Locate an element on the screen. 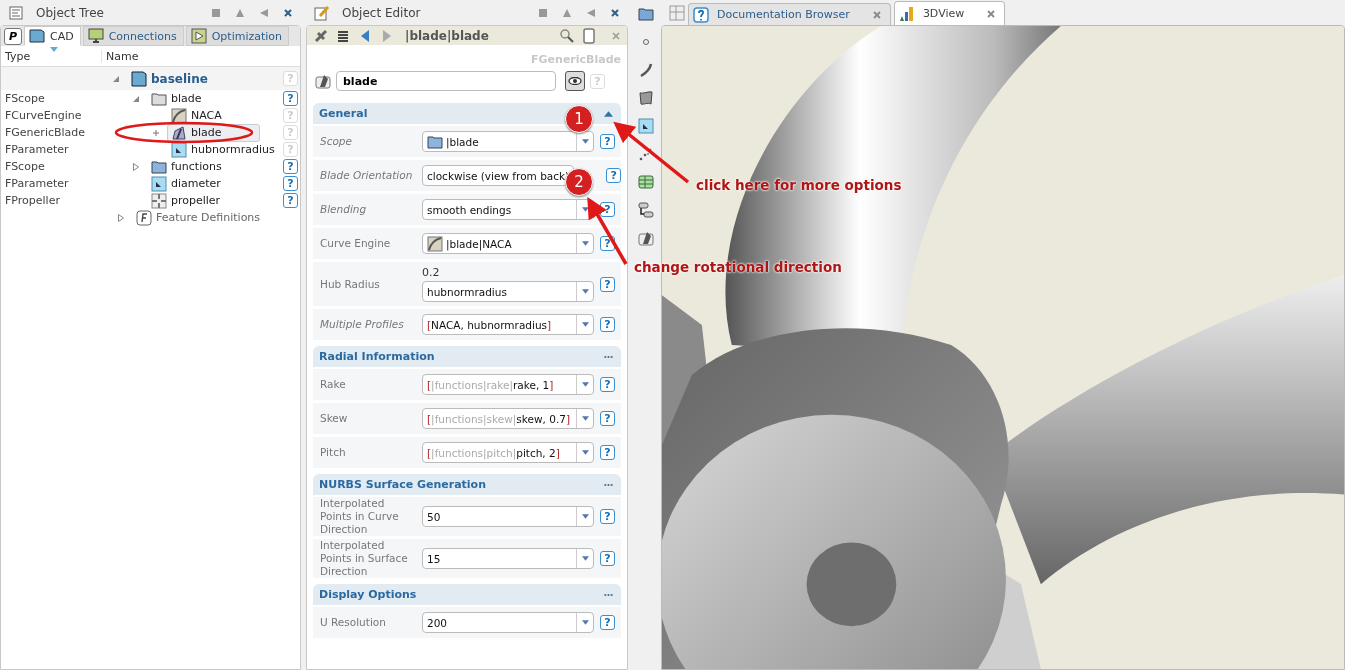  value-hint: 0.2 is located at coordinates (431, 272).